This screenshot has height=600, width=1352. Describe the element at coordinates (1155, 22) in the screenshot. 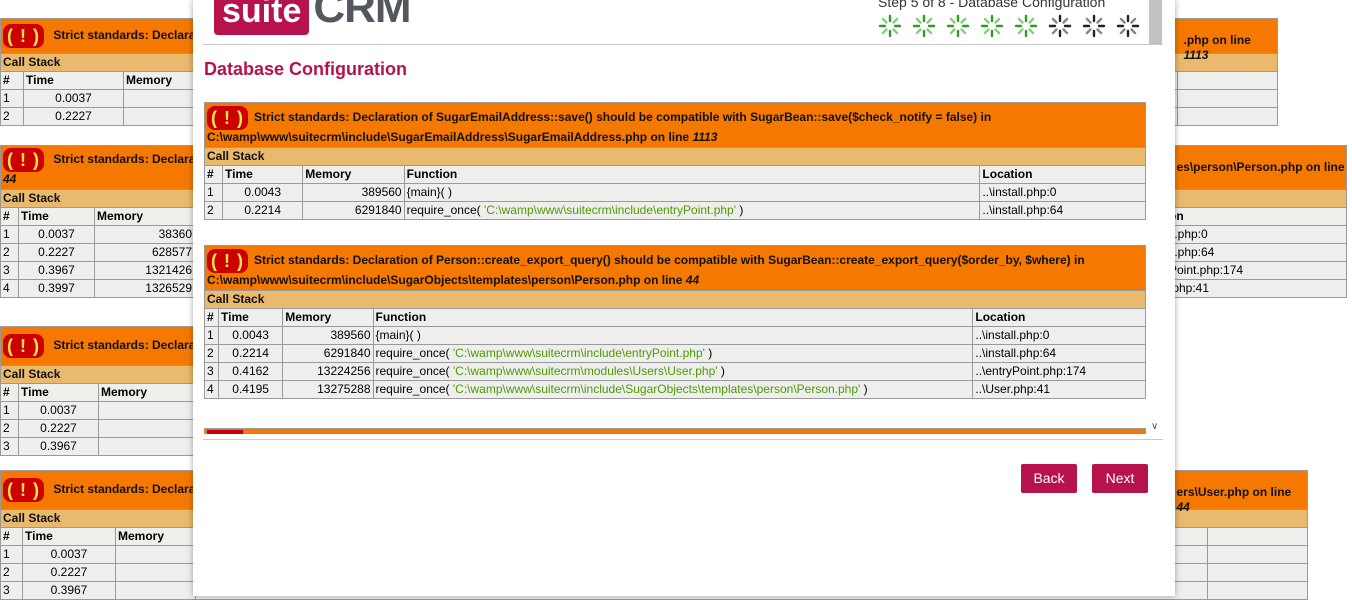

I see `page-scrollbar-thumb` at that location.